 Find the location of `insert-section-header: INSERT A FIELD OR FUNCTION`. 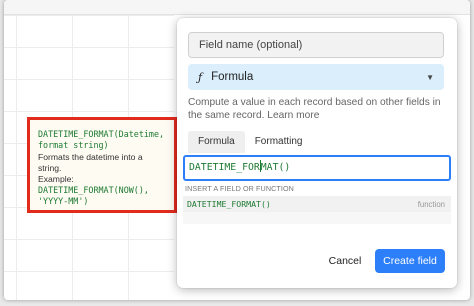

insert-section-header: INSERT A FIELD OR FUNCTION is located at coordinates (239, 188).